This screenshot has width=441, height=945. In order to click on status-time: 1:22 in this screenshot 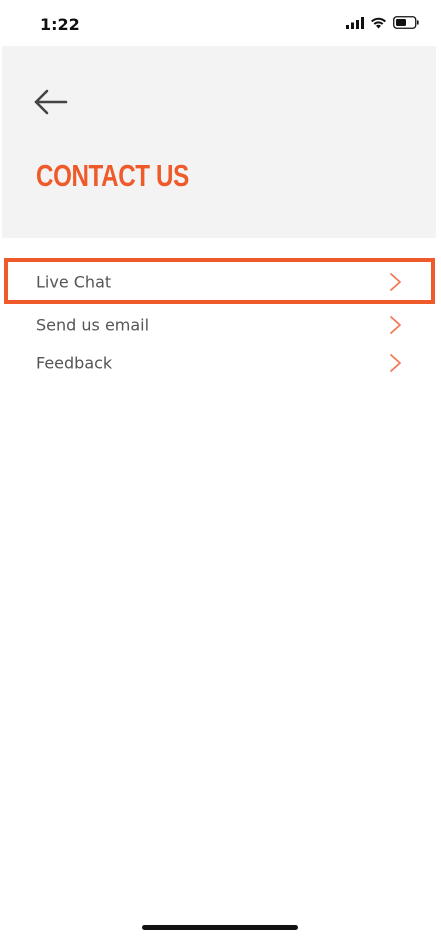, I will do `click(60, 24)`.